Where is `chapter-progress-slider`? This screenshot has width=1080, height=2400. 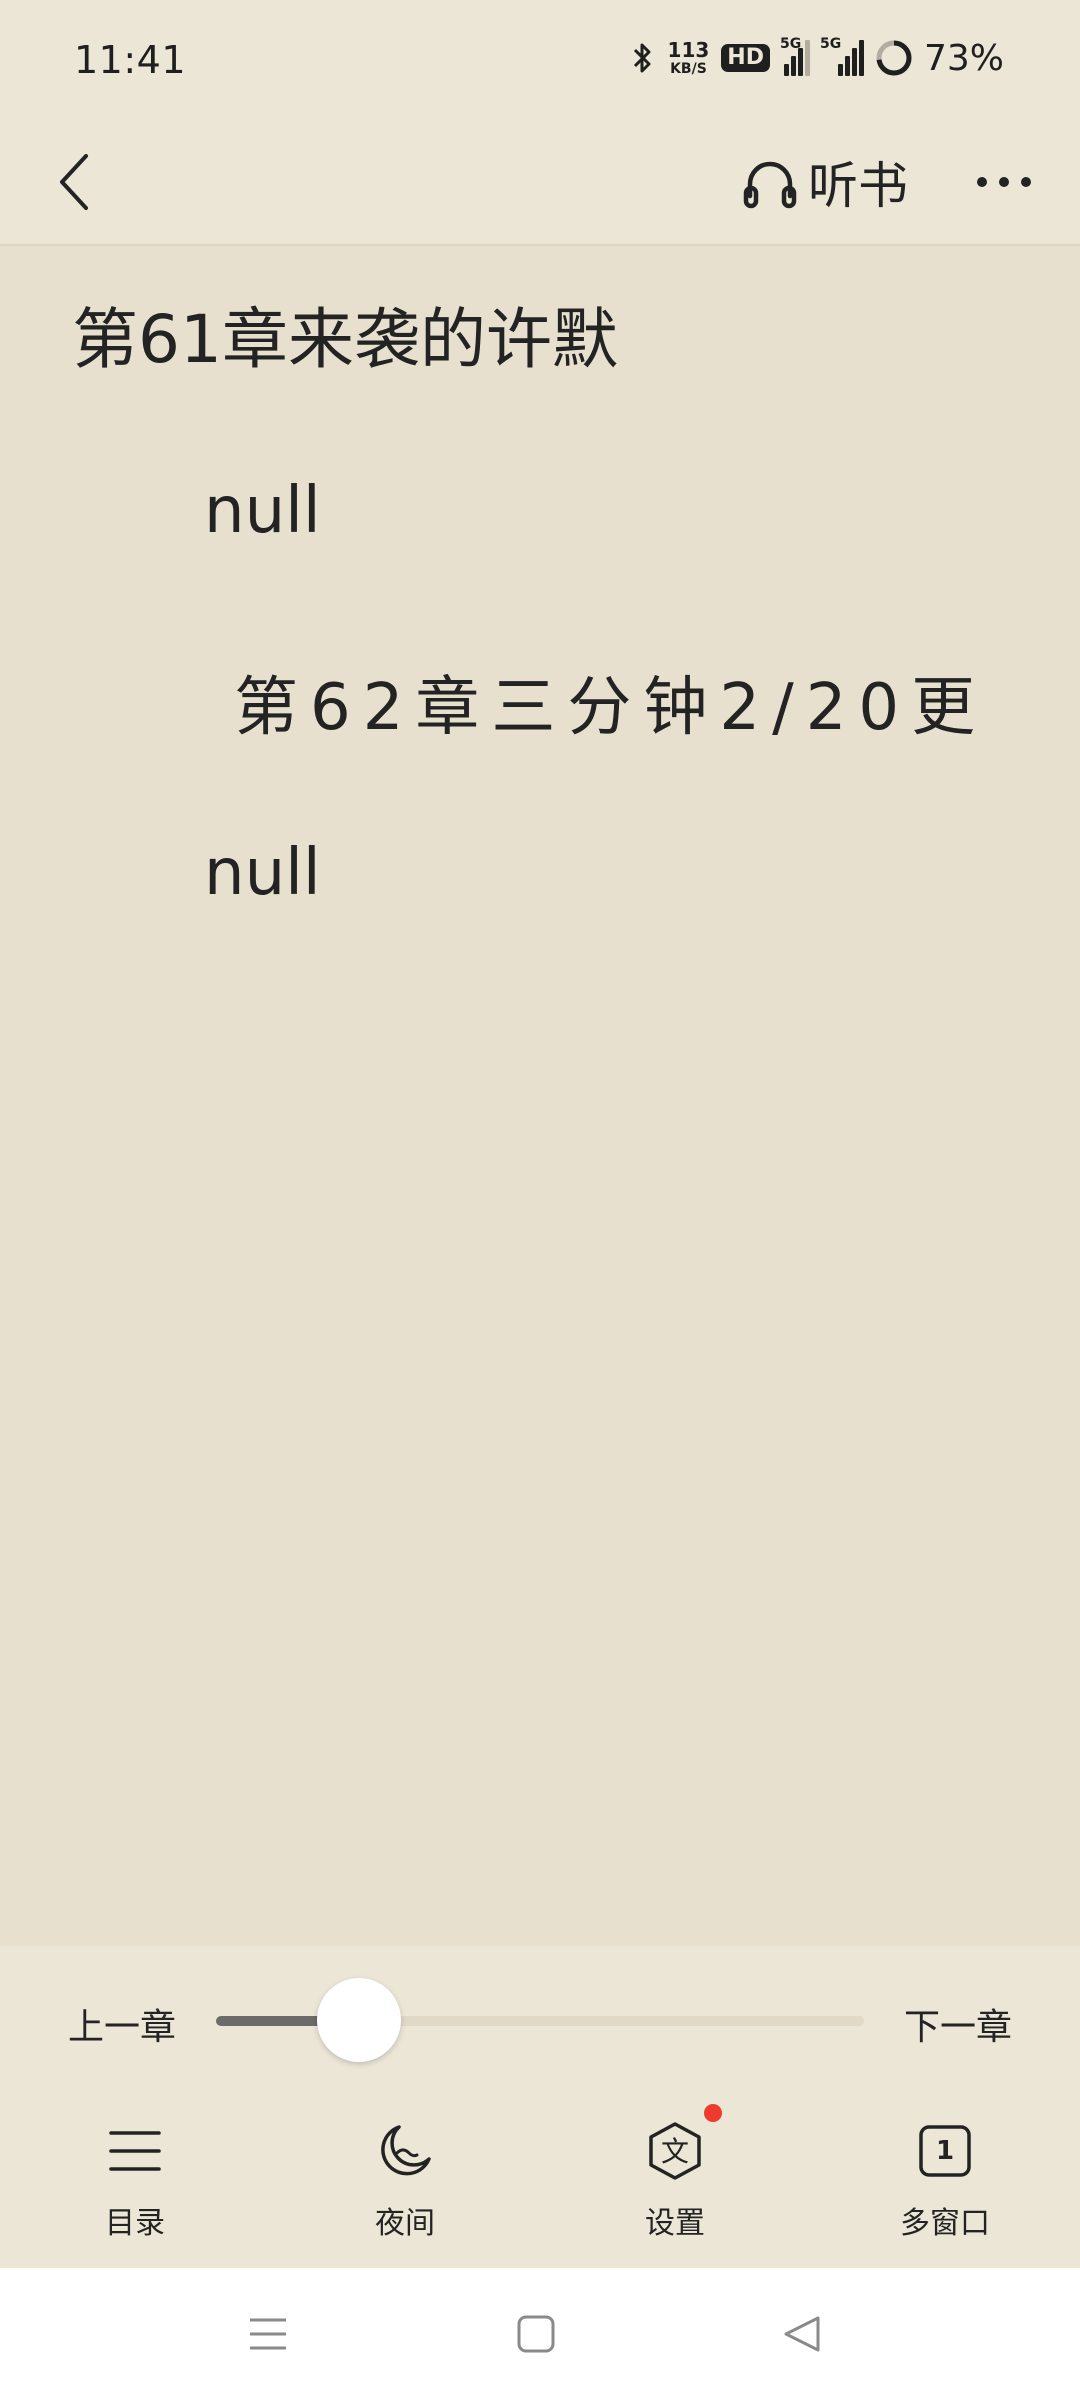
chapter-progress-slider is located at coordinates (540, 2020).